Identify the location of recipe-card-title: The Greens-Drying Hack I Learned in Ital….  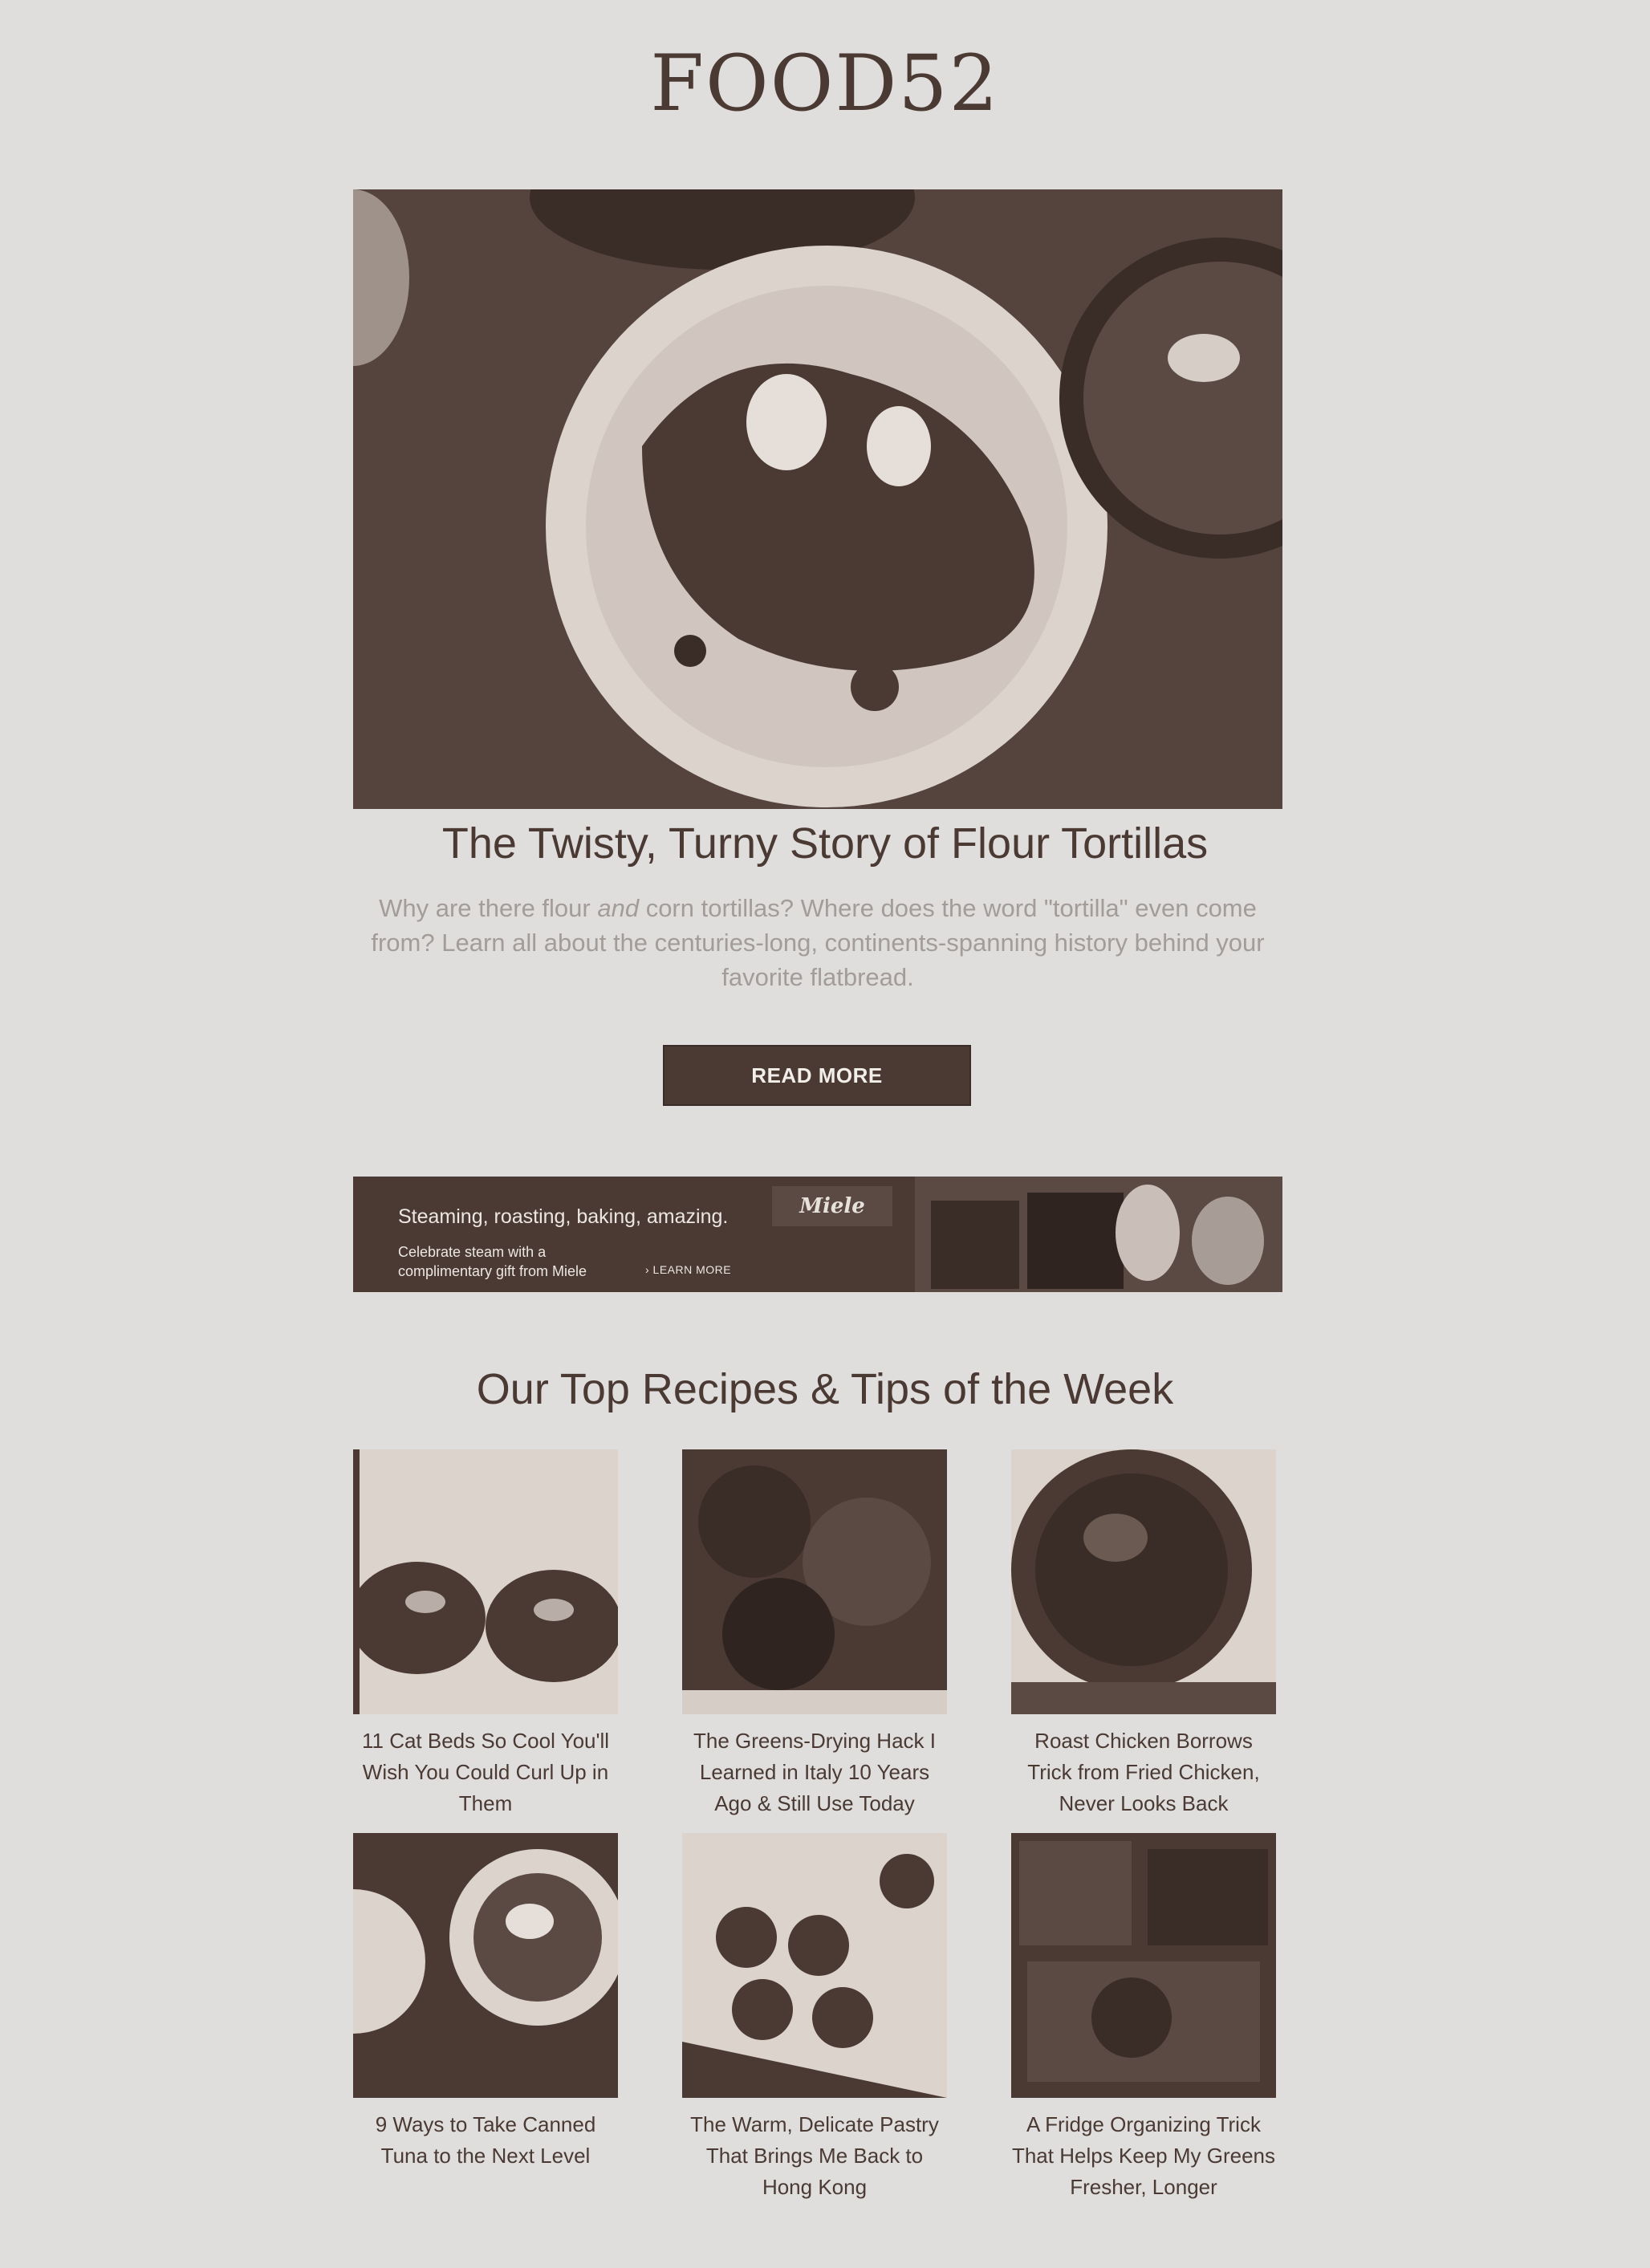
(815, 1772).